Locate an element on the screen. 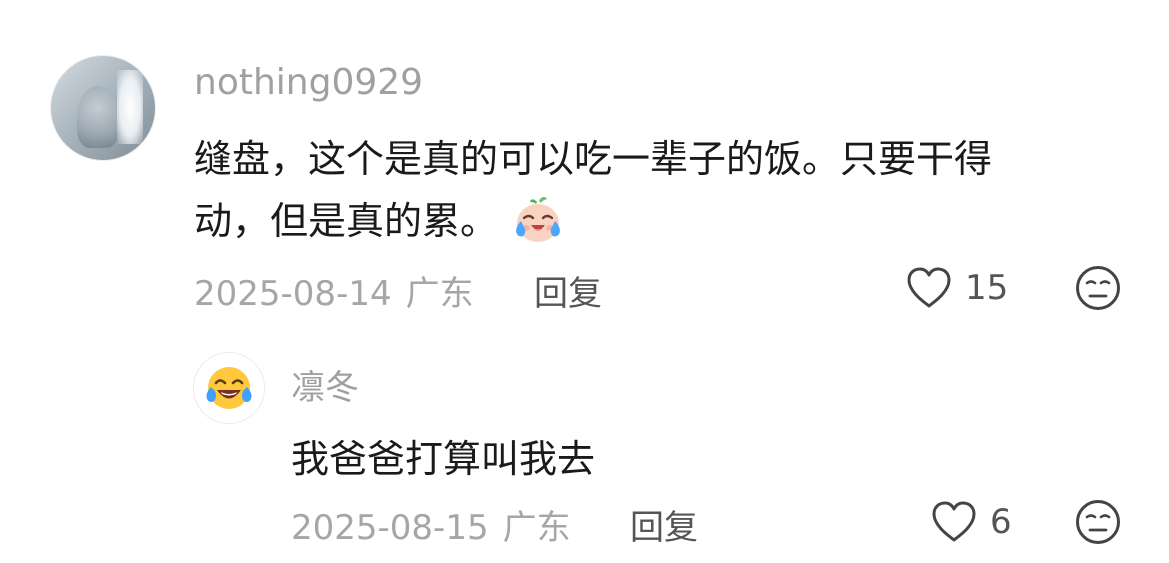 The image size is (1169, 563). reply-like-count: 6 is located at coordinates (1001, 522).